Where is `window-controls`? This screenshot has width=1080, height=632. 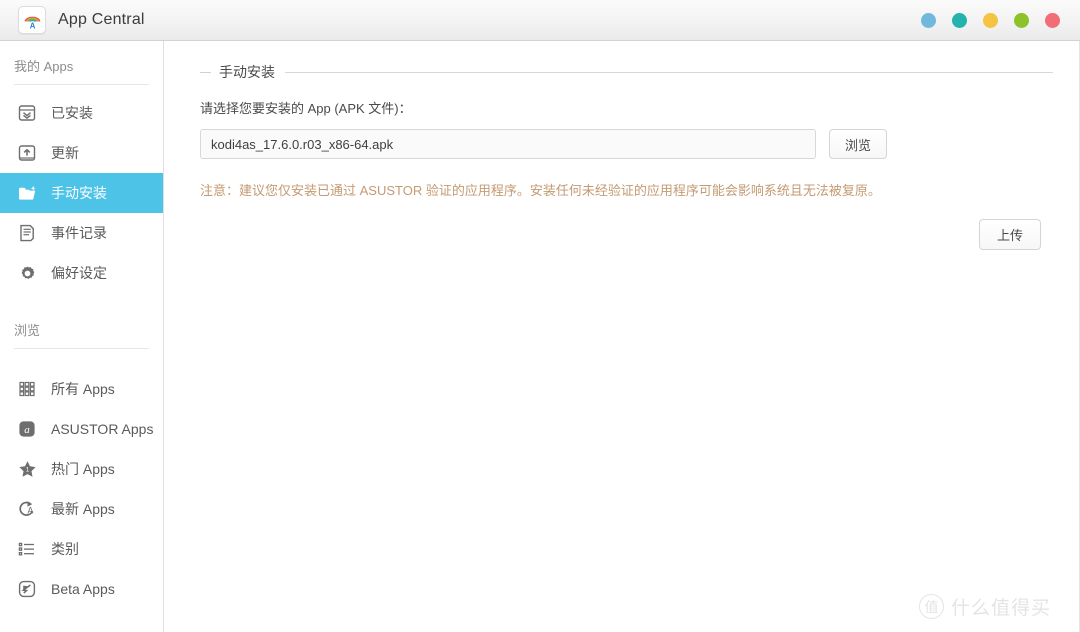
window-controls is located at coordinates (993, 20).